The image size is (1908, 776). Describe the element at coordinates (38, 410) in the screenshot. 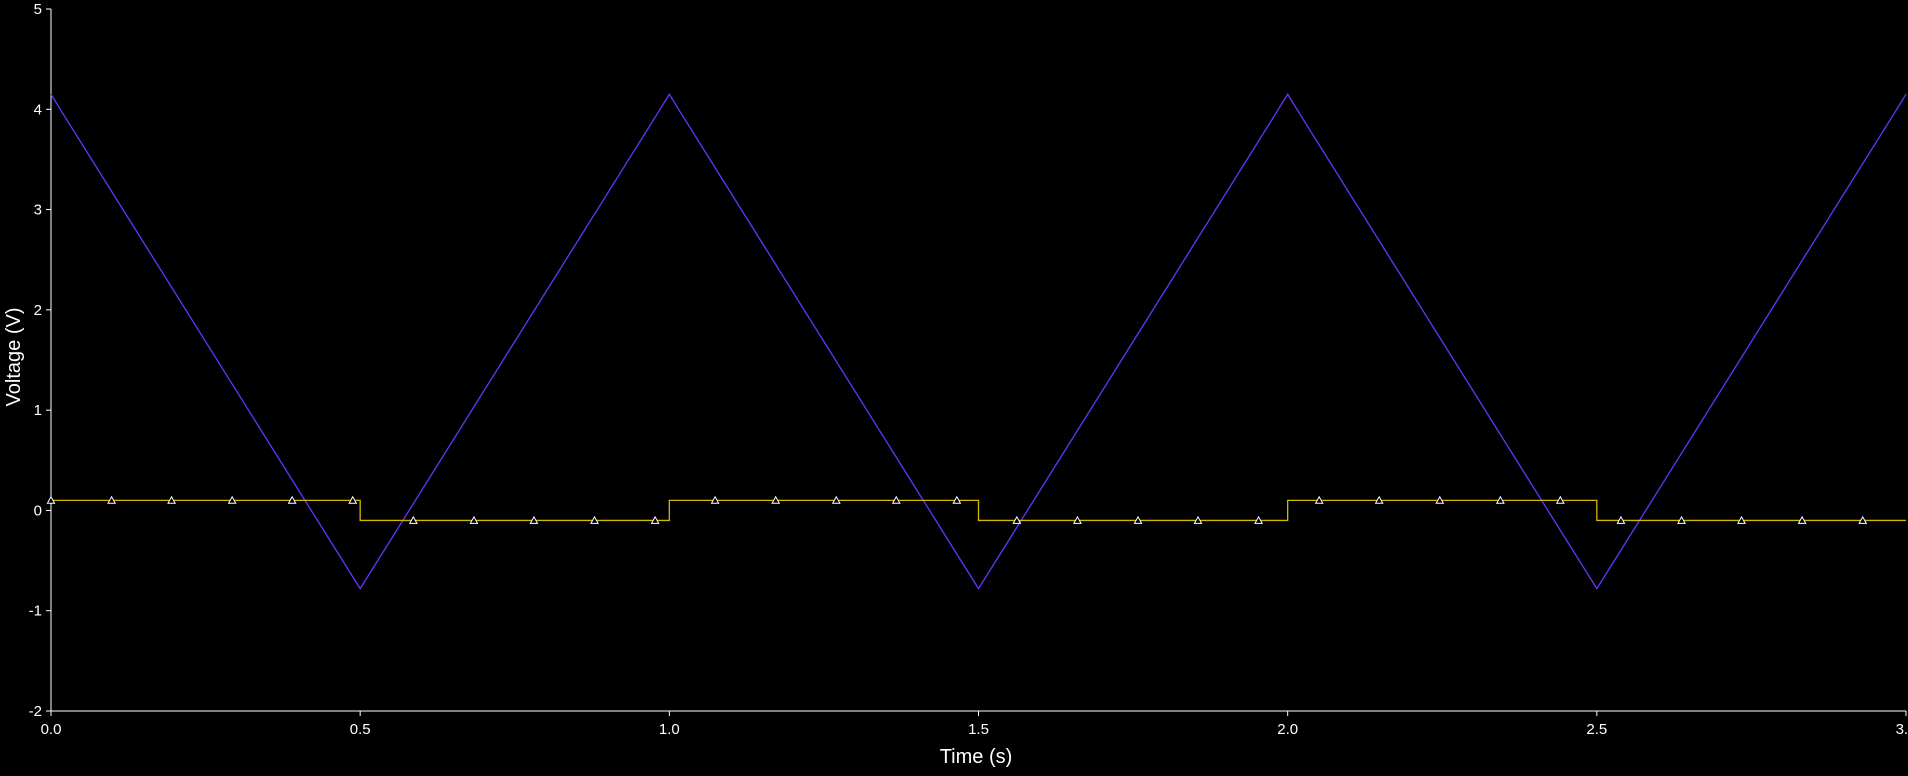

I see `y-tick-label: 1` at that location.